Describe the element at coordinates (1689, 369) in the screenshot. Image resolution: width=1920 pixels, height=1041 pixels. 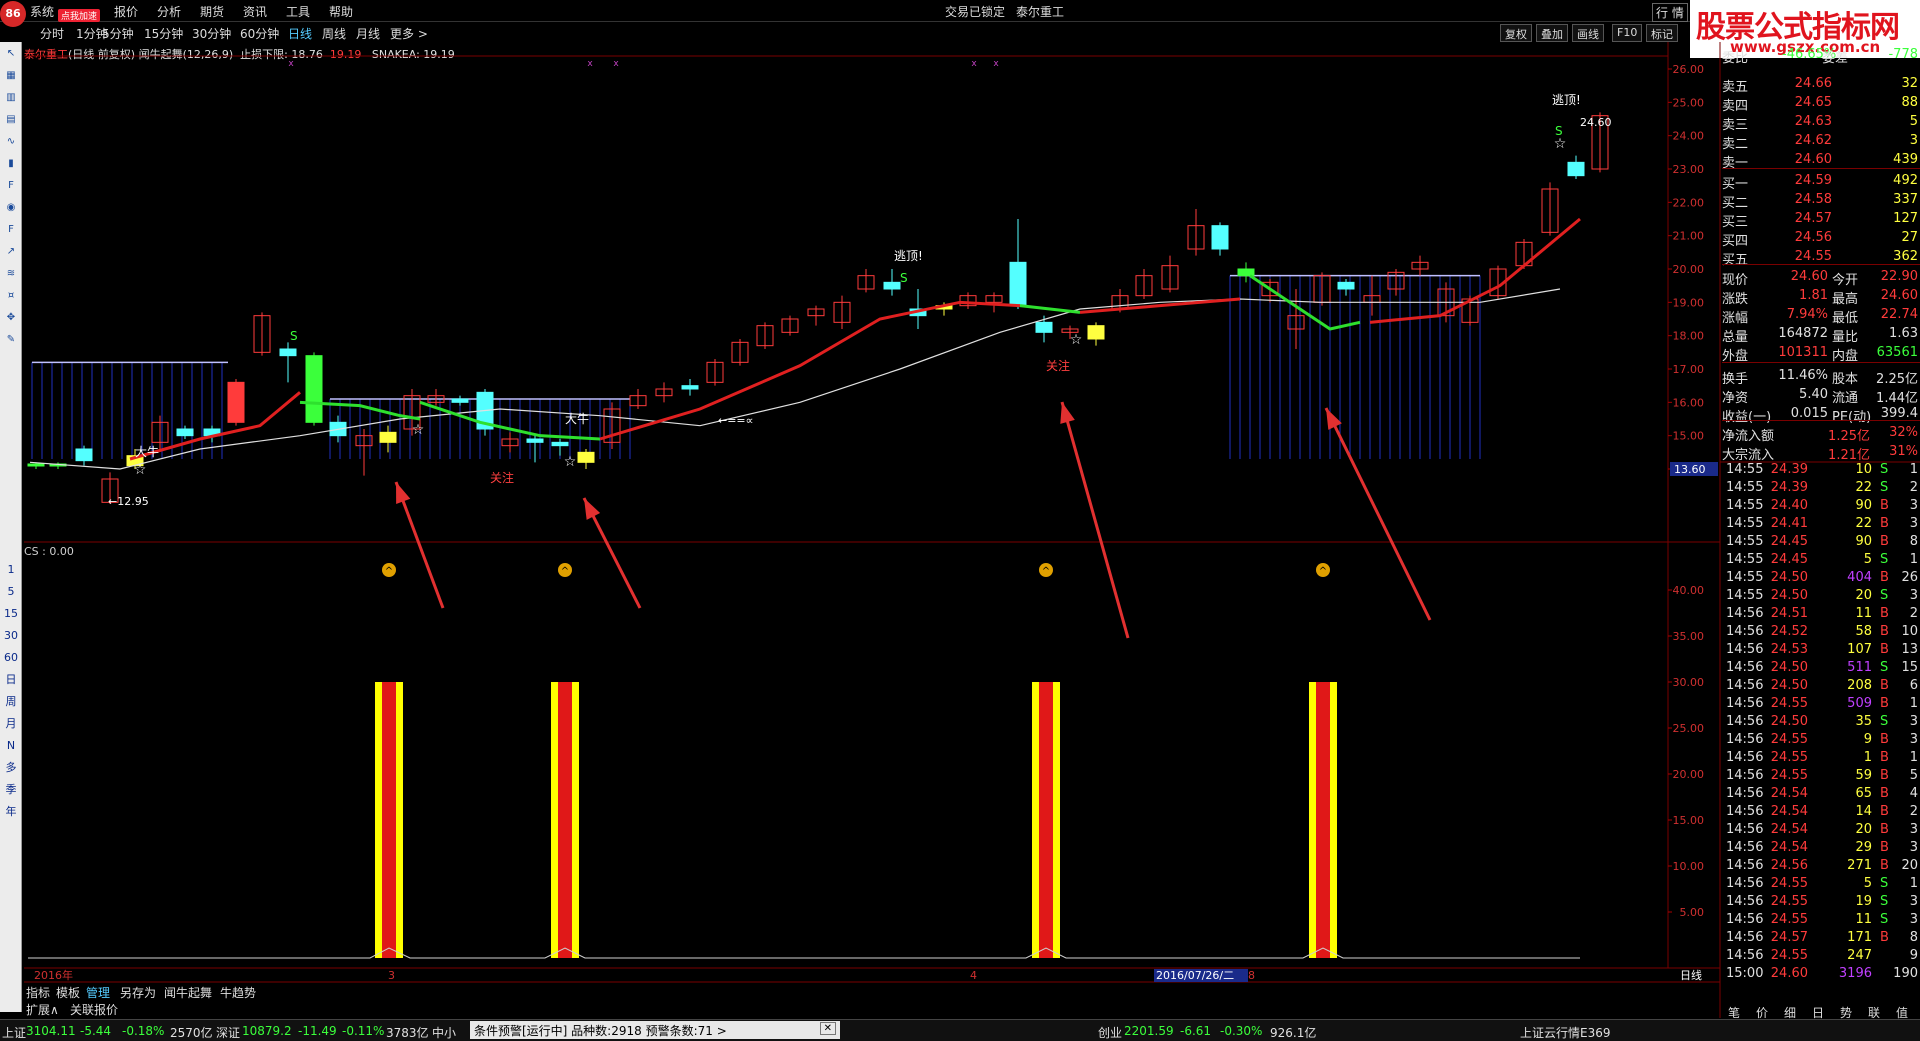
I see `price-tick-label: 17.00` at that location.